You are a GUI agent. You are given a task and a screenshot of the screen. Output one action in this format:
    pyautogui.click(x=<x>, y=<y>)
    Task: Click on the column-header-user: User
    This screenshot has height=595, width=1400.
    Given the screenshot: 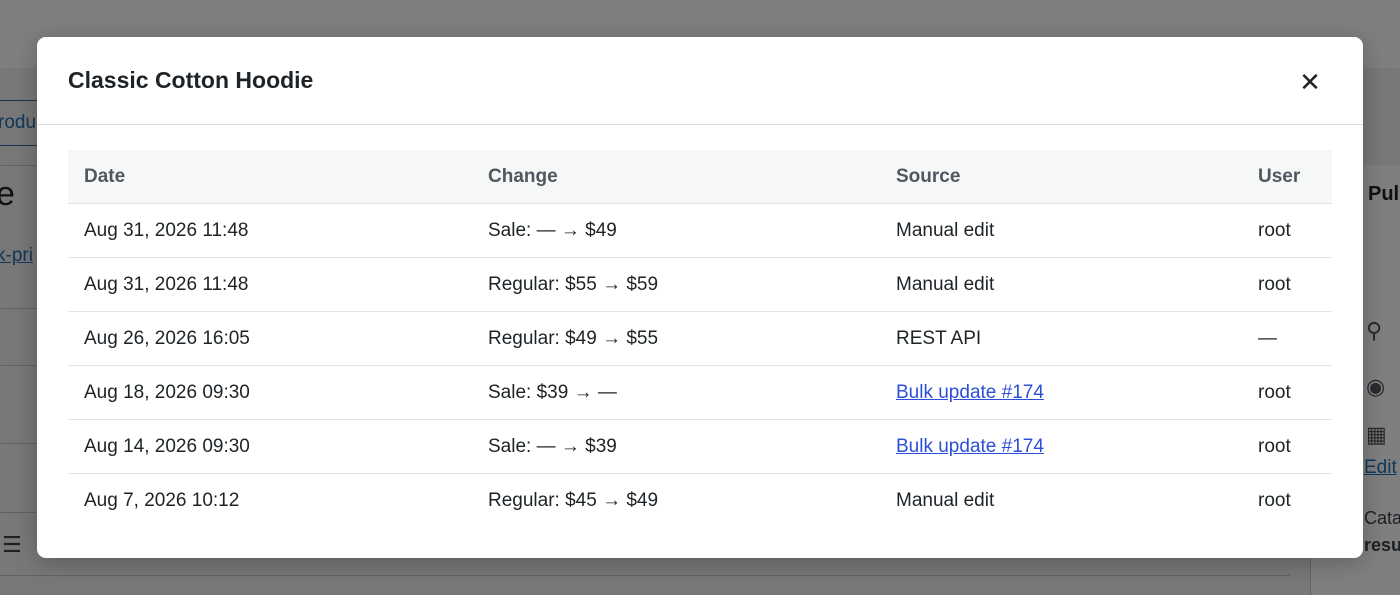 What is the action you would take?
    pyautogui.click(x=1287, y=177)
    